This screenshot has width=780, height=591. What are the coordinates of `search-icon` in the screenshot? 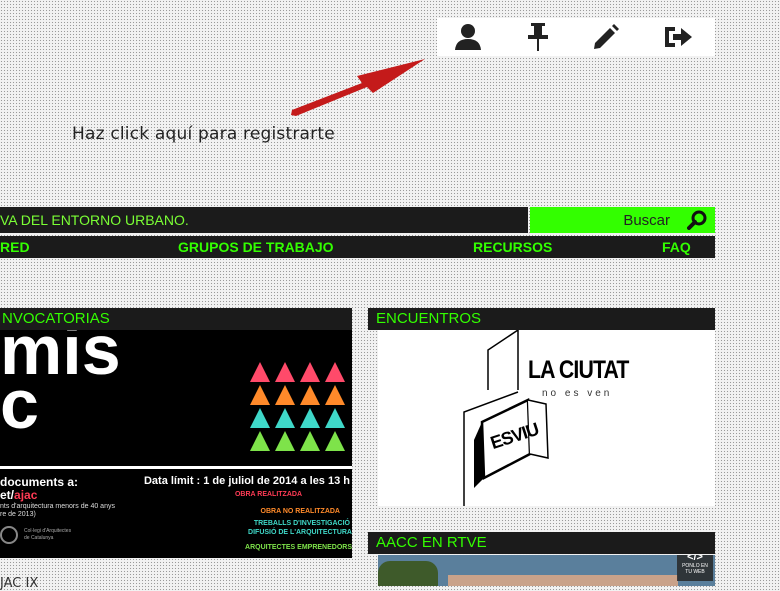 It's located at (697, 222).